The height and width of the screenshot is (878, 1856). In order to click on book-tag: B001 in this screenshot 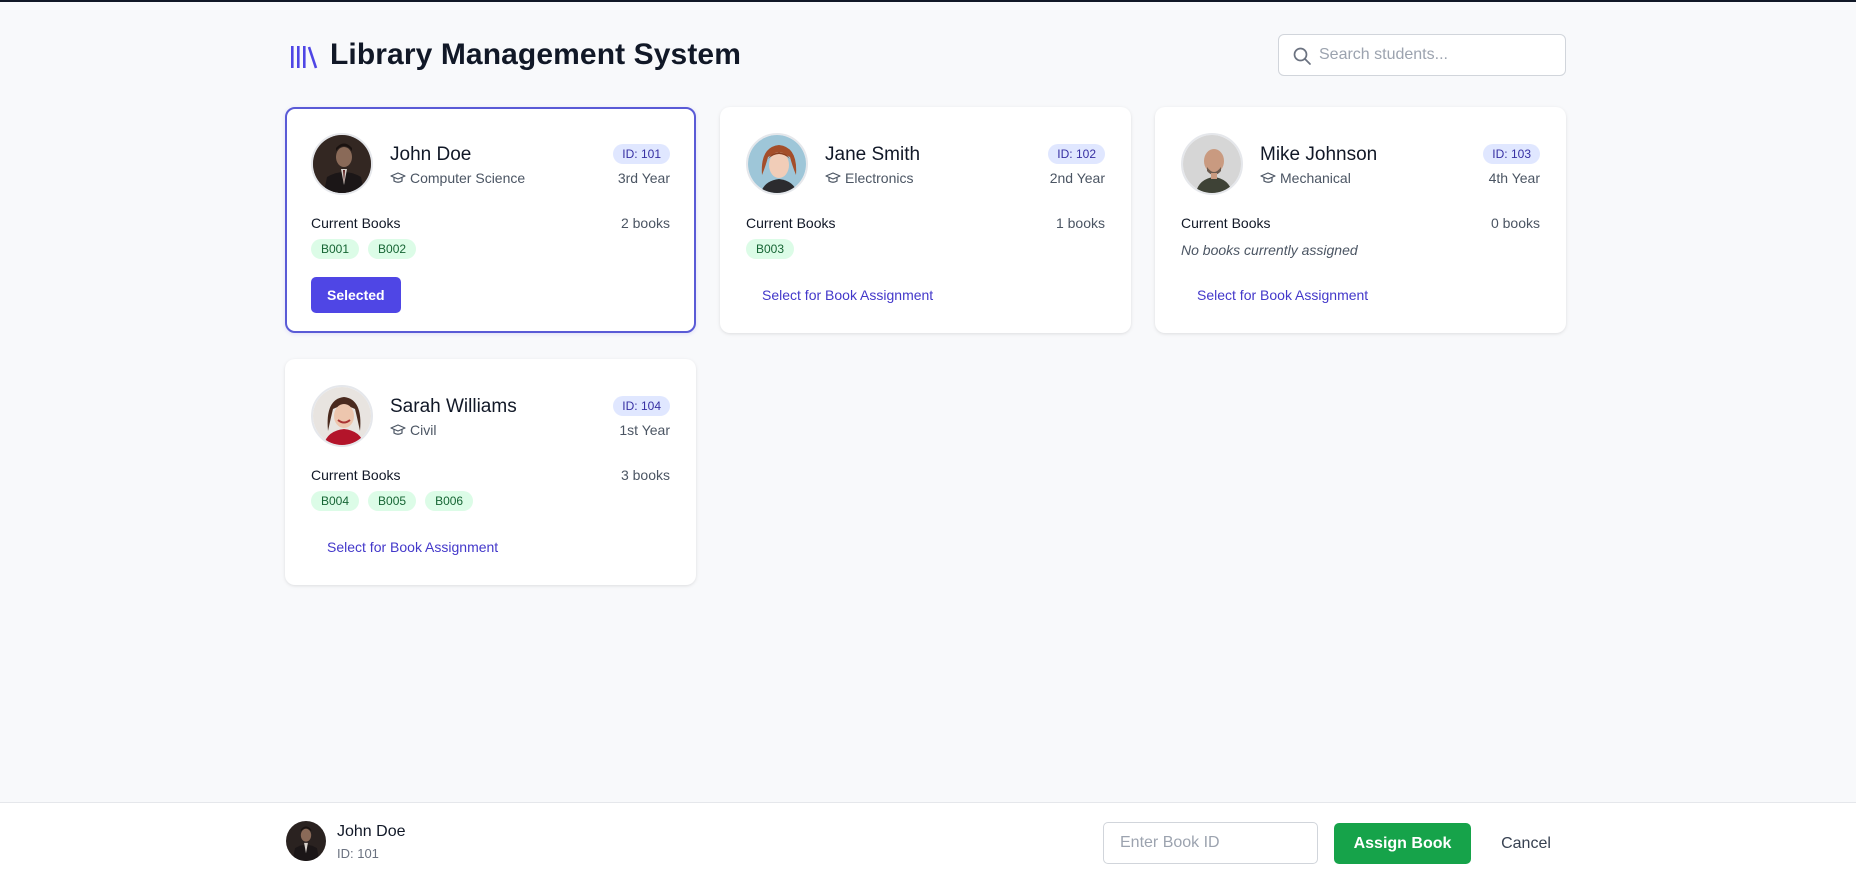, I will do `click(335, 249)`.